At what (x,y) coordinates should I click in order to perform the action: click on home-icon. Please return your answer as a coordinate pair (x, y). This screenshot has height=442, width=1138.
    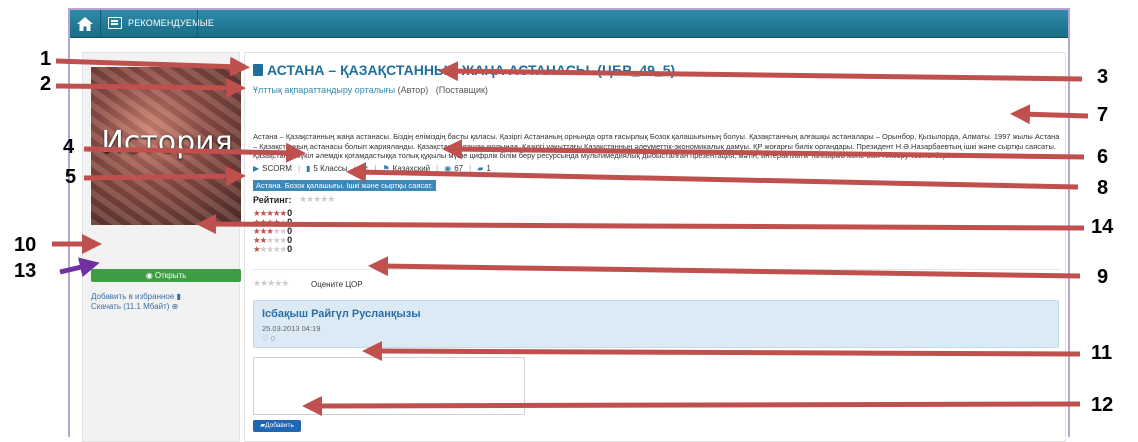
    Looking at the image, I should click on (85, 24).